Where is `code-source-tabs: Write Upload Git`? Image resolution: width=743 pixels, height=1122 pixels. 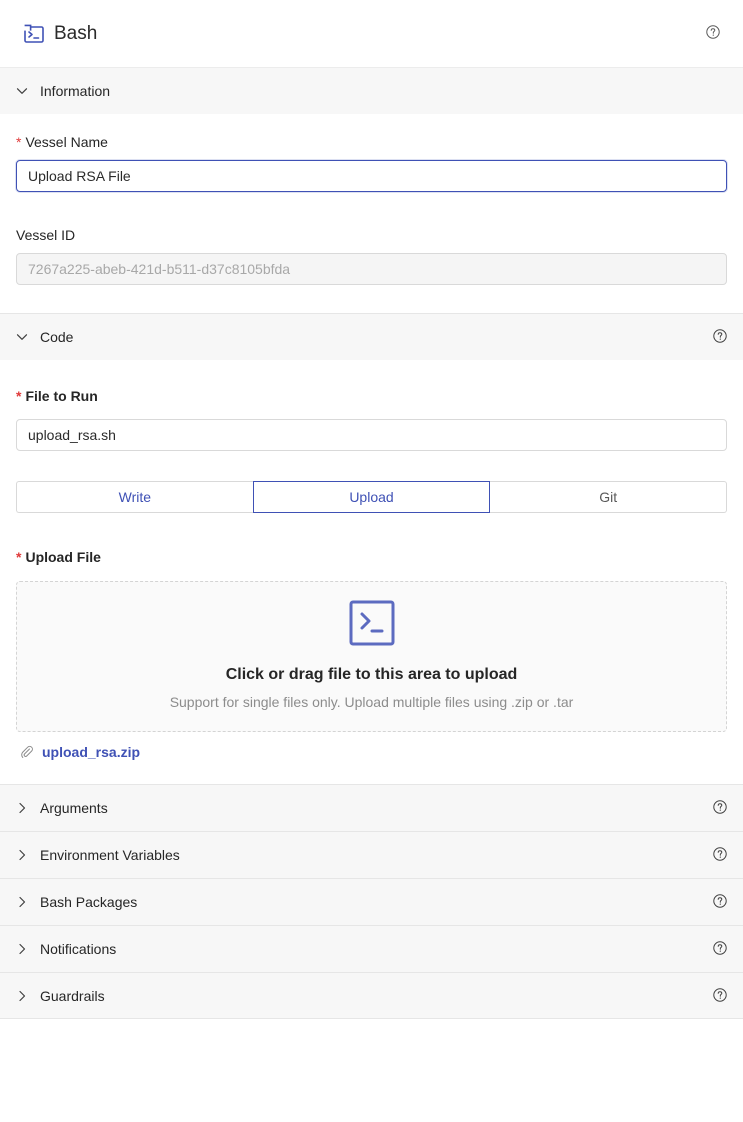
code-source-tabs: Write Upload Git is located at coordinates (372, 497).